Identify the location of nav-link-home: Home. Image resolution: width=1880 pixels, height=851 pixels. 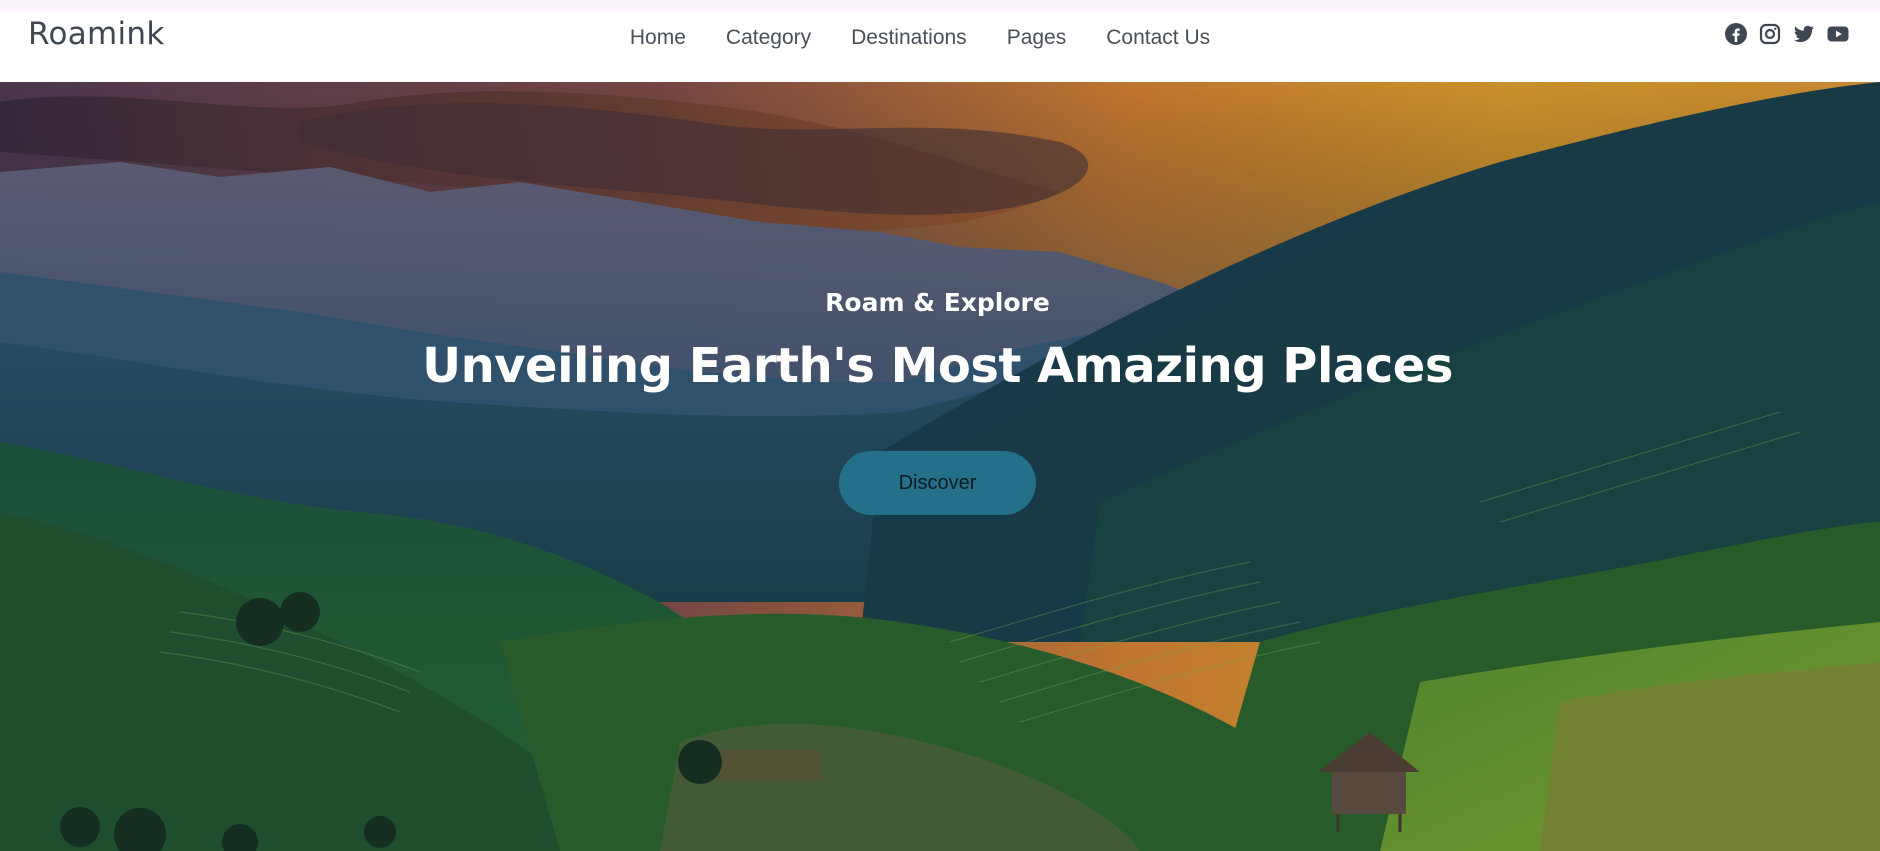
(658, 38).